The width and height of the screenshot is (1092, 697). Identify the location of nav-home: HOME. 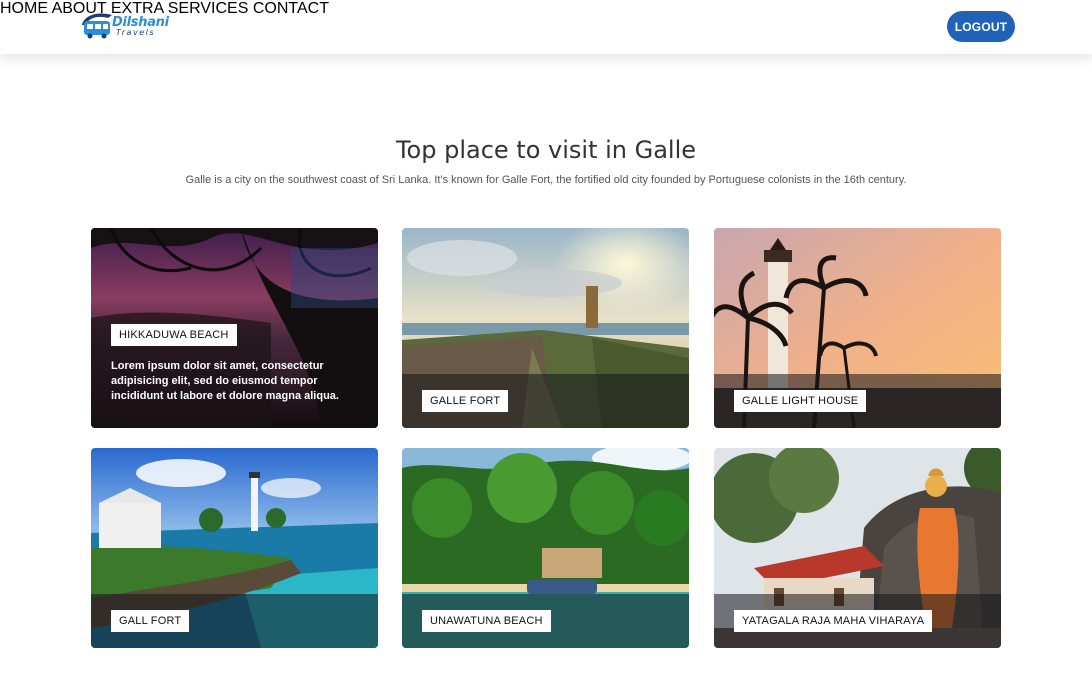
(24, 8).